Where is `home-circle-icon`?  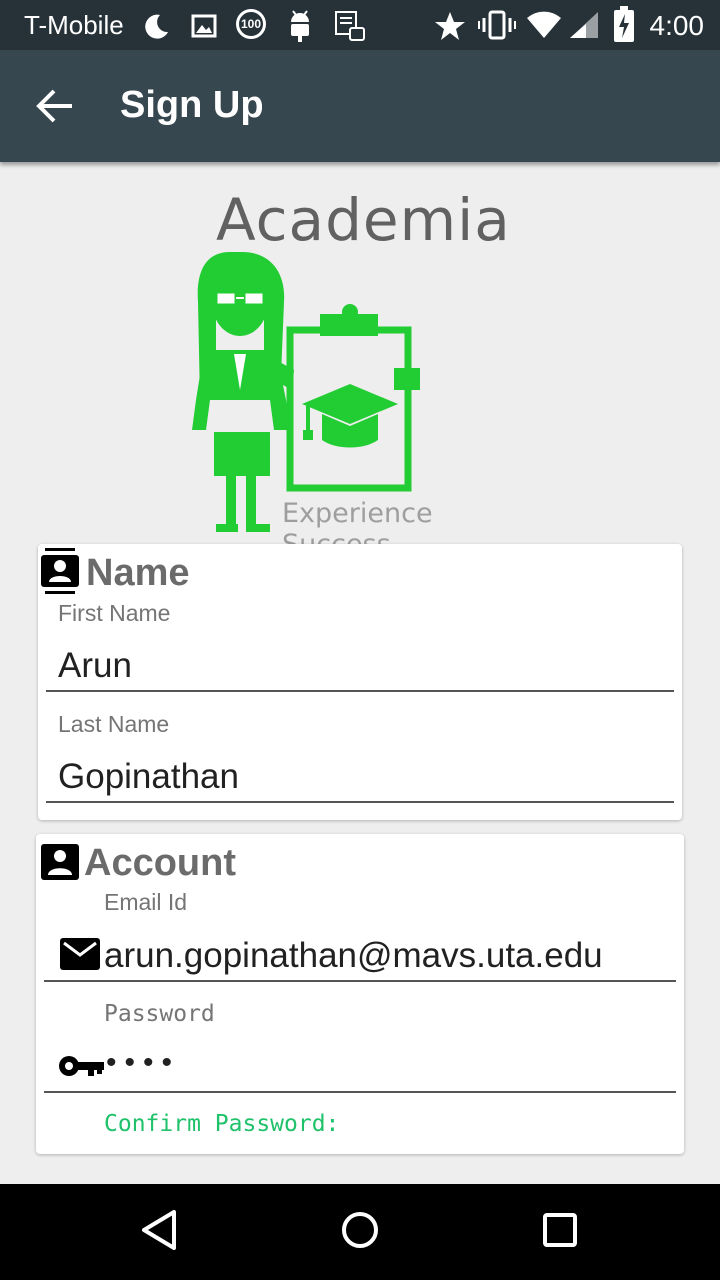
home-circle-icon is located at coordinates (360, 1230).